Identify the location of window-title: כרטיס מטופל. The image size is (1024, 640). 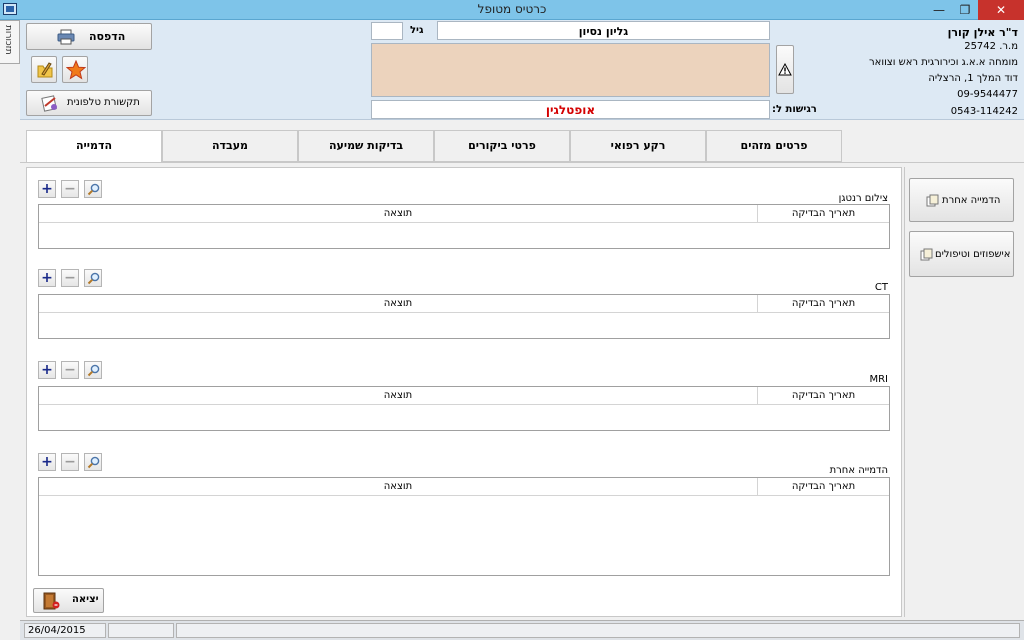
(512, 9).